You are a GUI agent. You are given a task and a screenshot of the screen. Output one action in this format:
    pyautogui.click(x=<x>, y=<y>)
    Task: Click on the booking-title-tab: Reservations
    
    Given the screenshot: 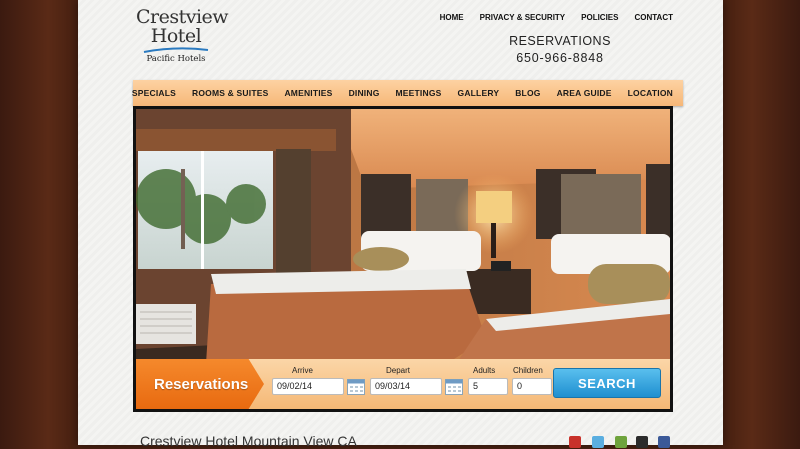 What is the action you would take?
    pyautogui.click(x=200, y=384)
    